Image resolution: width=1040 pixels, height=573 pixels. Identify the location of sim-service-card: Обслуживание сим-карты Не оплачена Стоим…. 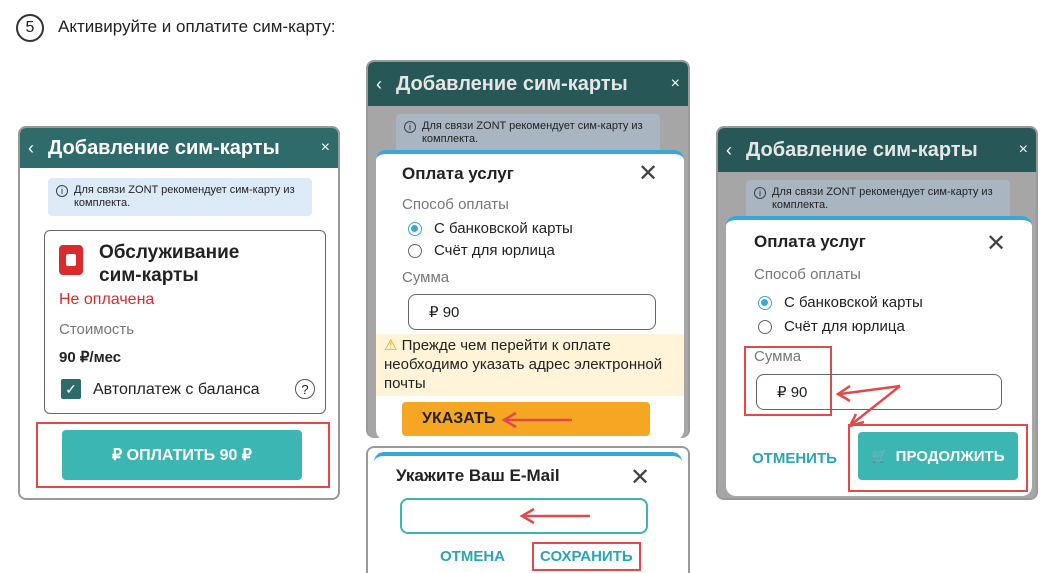
(185, 322).